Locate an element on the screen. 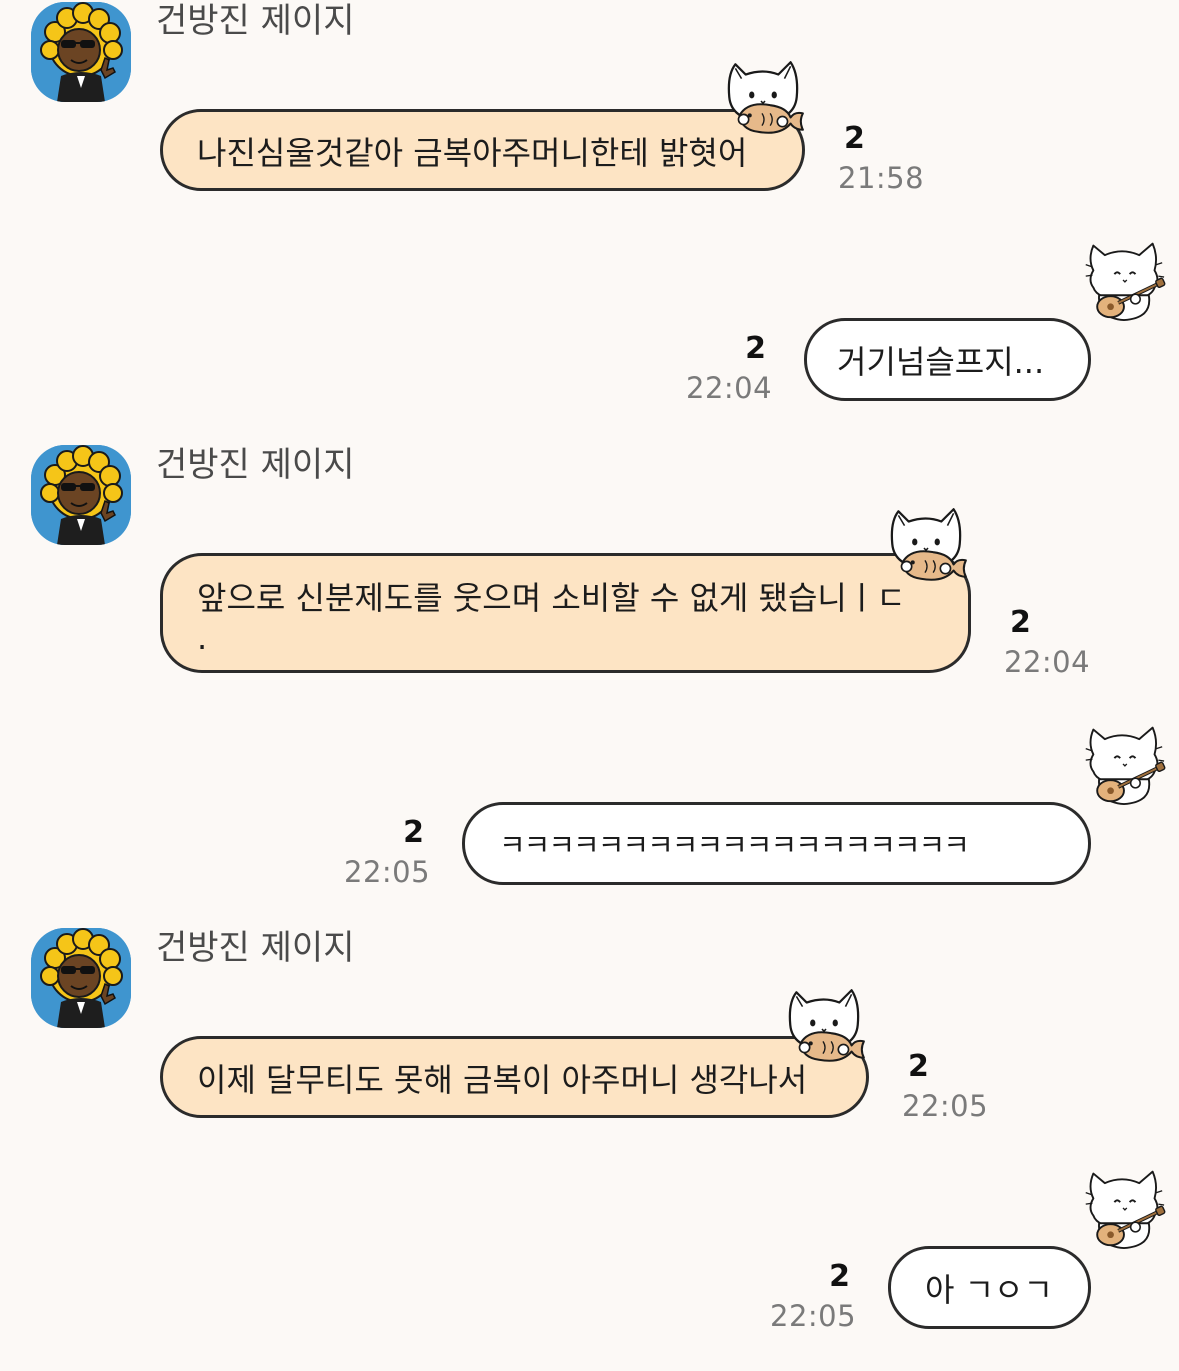 The width and height of the screenshot is (1179, 1371). message-bubble: ㅋㅋㅋㅋㅋㅋㅋㅋㅋㅋㅋㅋㅋㅋㅋㅋㅋㅋㅋ is located at coordinates (776, 843).